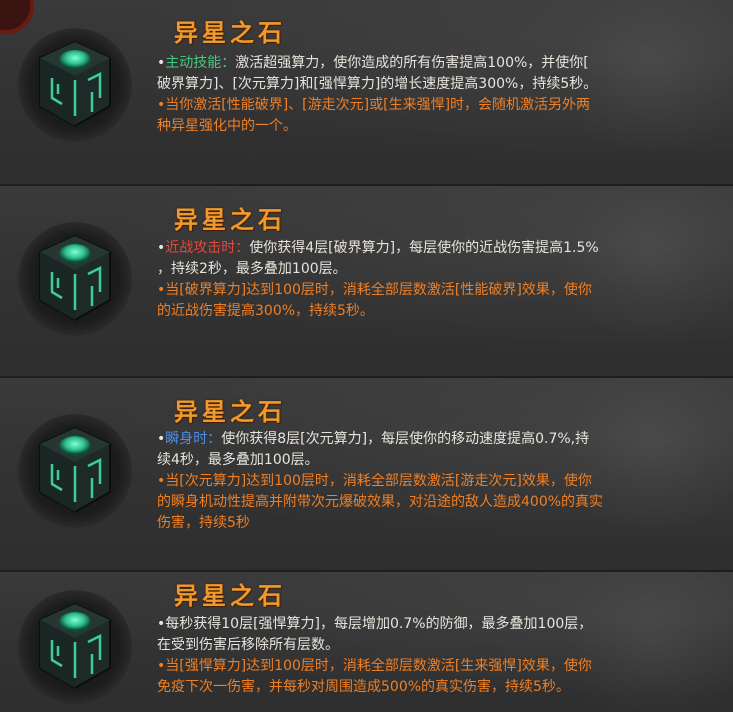 The width and height of the screenshot is (733, 712). I want to click on effect-line: •当[破界算力]达到100层时，消耗全部层数激活[性能破界]效果，使你, so click(374, 290).